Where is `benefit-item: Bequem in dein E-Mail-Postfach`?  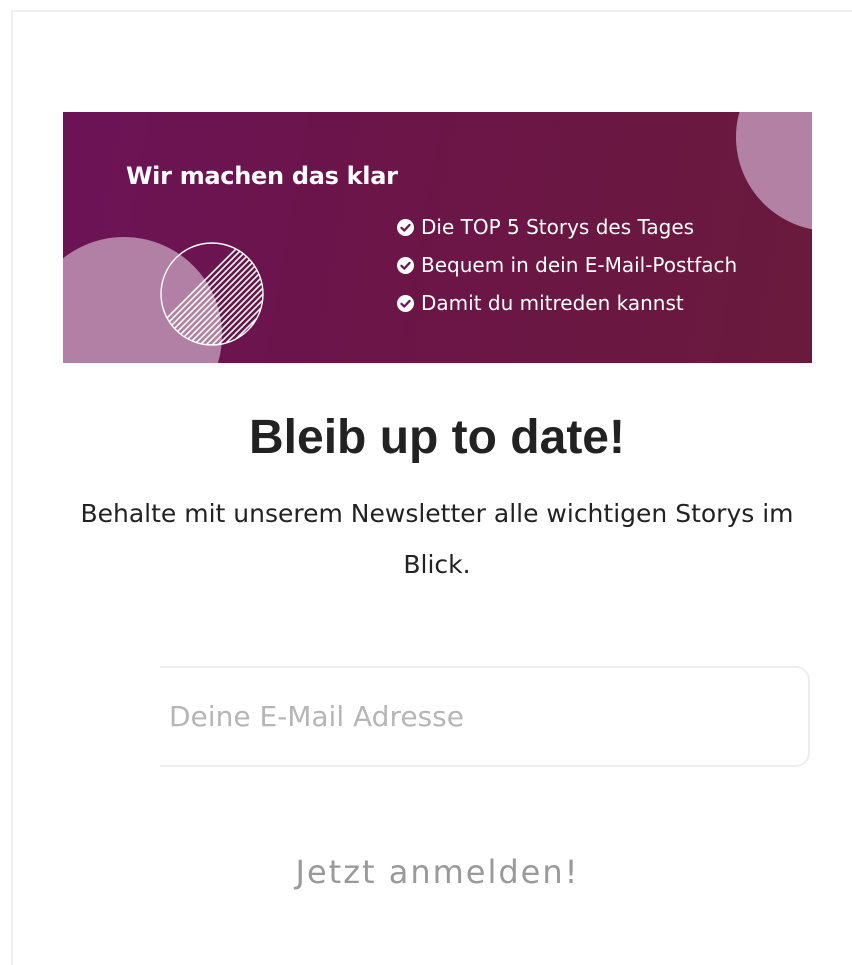 benefit-item: Bequem in dein E-Mail-Postfach is located at coordinates (567, 265).